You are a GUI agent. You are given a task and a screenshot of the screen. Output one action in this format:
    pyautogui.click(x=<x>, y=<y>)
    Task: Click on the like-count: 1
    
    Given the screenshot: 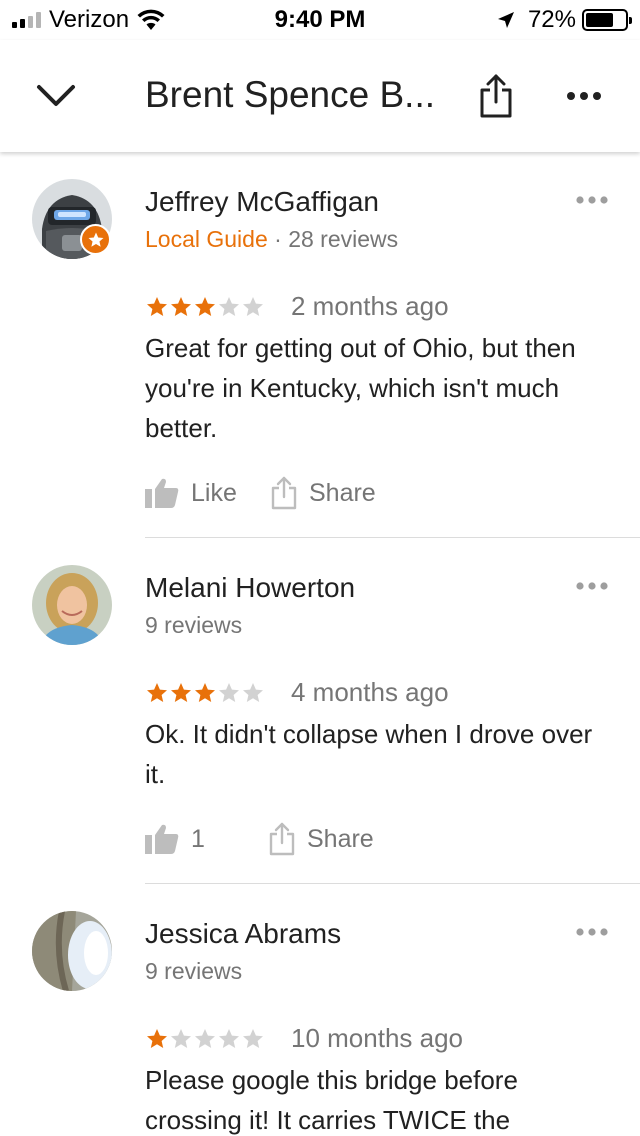 What is the action you would take?
    pyautogui.click(x=198, y=838)
    